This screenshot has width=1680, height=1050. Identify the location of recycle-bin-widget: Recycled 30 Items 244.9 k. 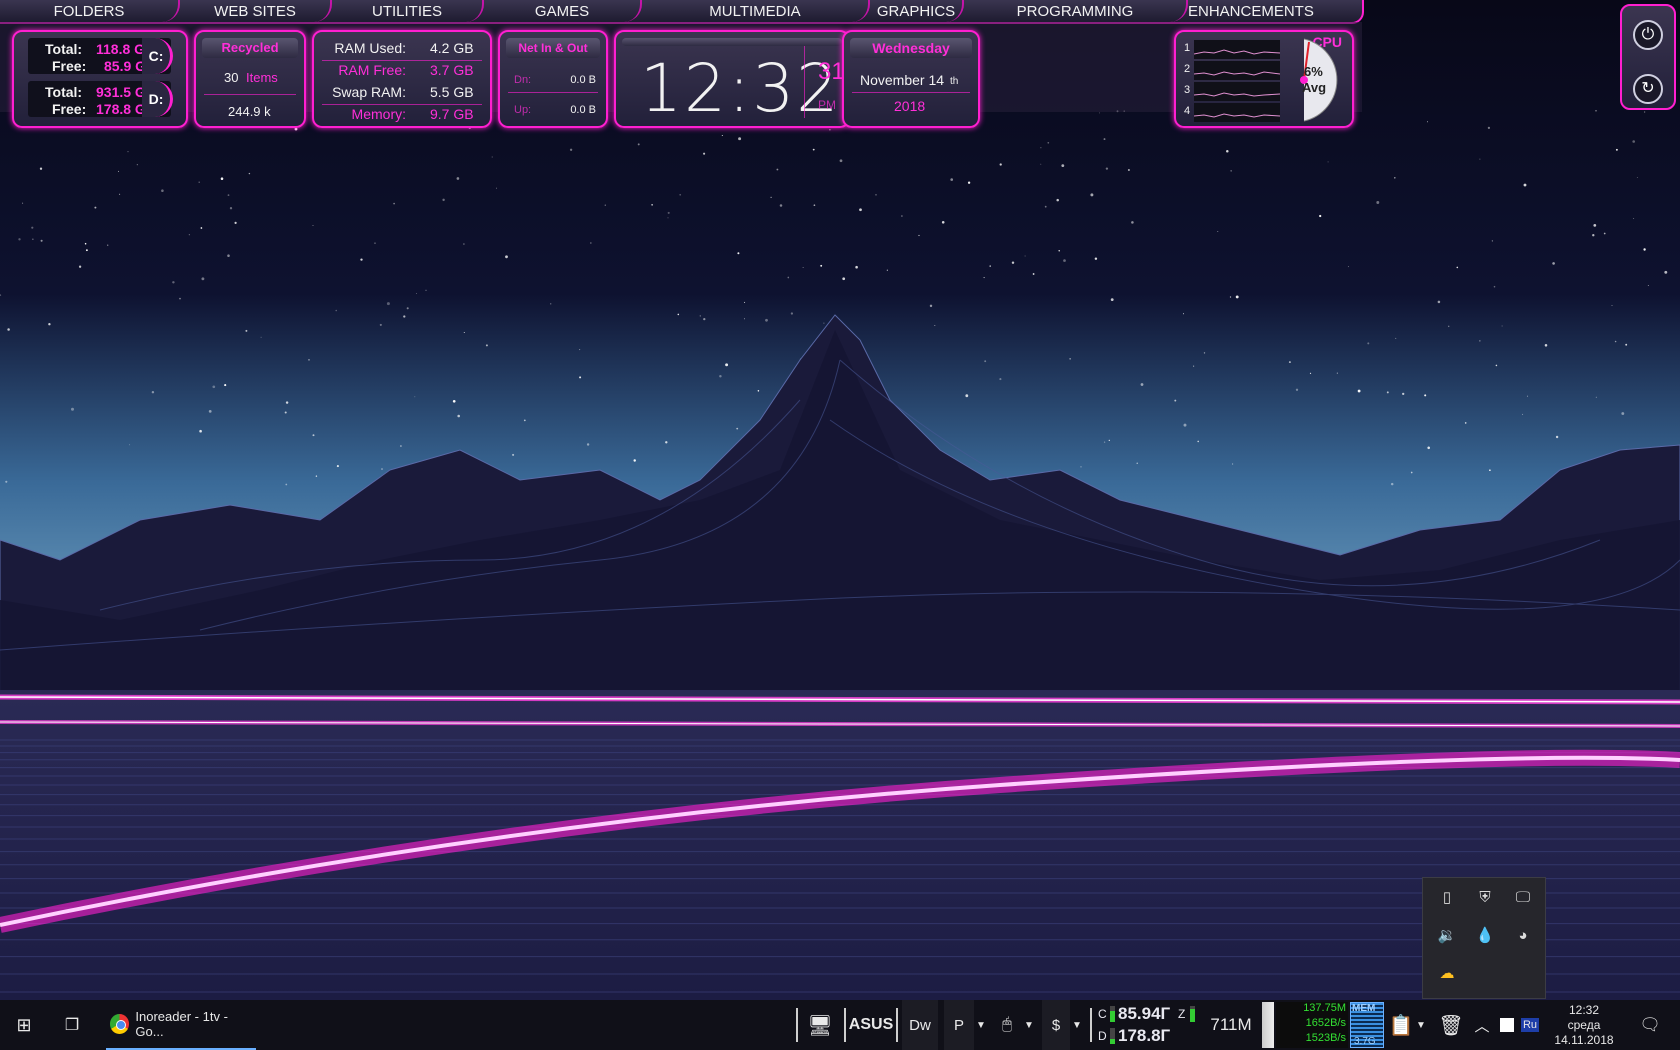
(250, 79).